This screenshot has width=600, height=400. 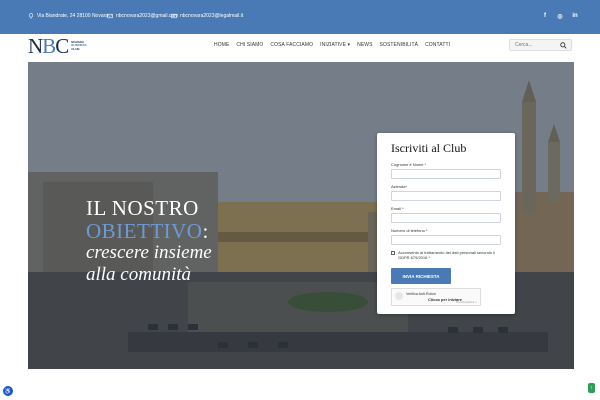 What do you see at coordinates (446, 240) in the screenshot?
I see `phone-input` at bounding box center [446, 240].